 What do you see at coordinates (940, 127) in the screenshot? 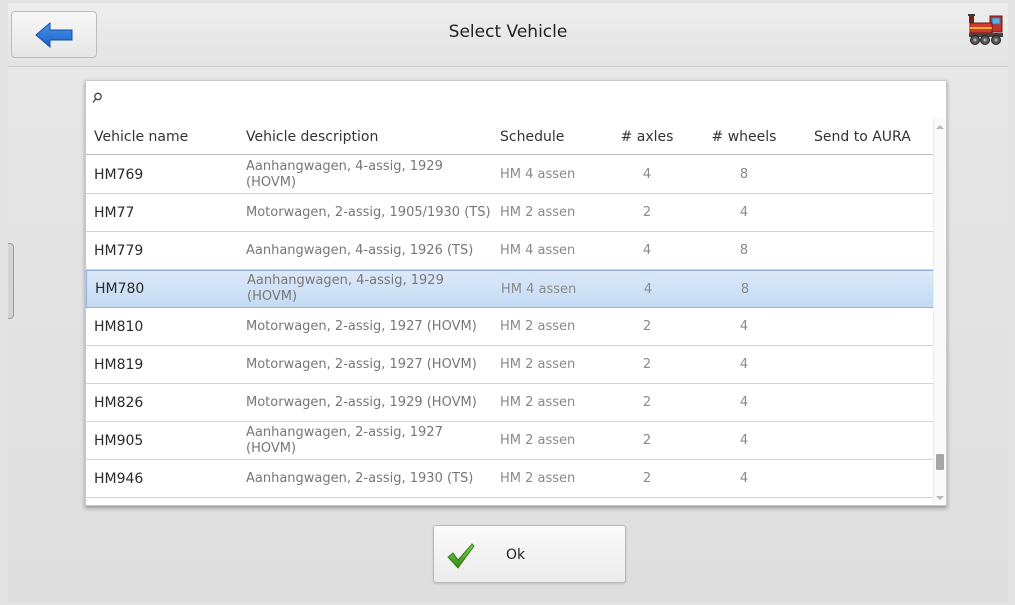
I see `scroll-up-arrow-icon` at bounding box center [940, 127].